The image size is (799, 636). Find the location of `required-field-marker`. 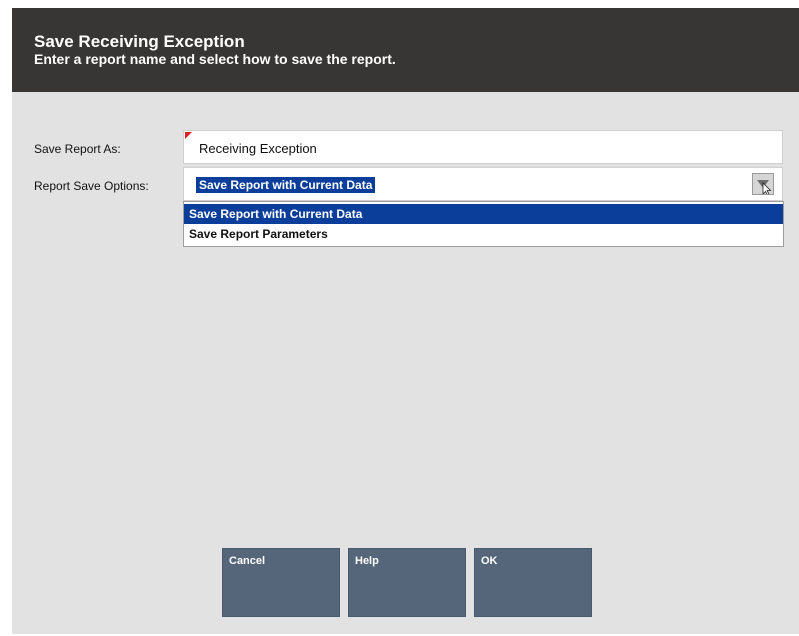

required-field-marker is located at coordinates (188, 135).